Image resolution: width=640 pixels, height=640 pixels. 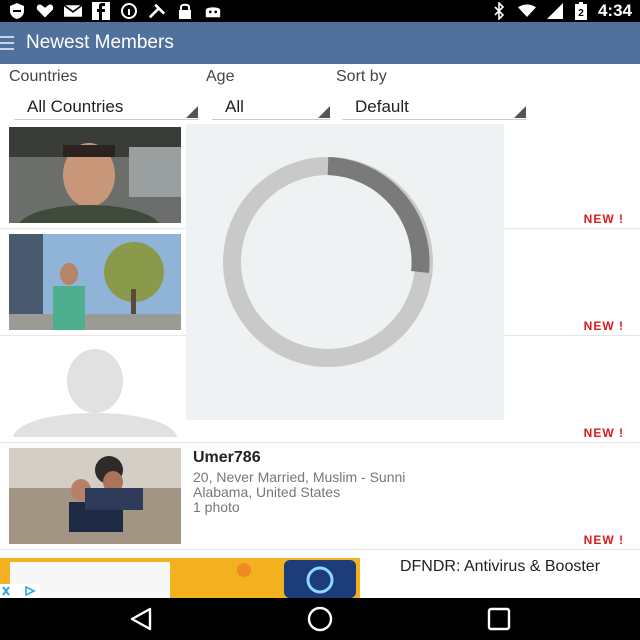 I want to click on signal-icon, so click(x=555, y=11).